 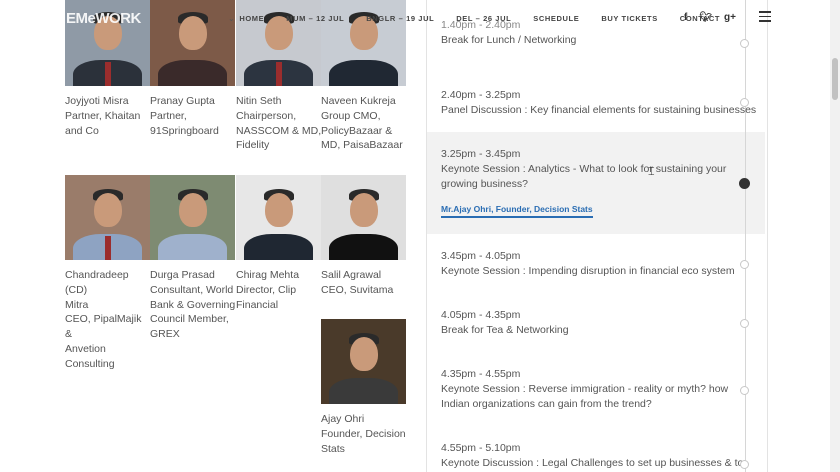 I want to click on chevron-down-icon: ⌄, so click(x=232, y=18).